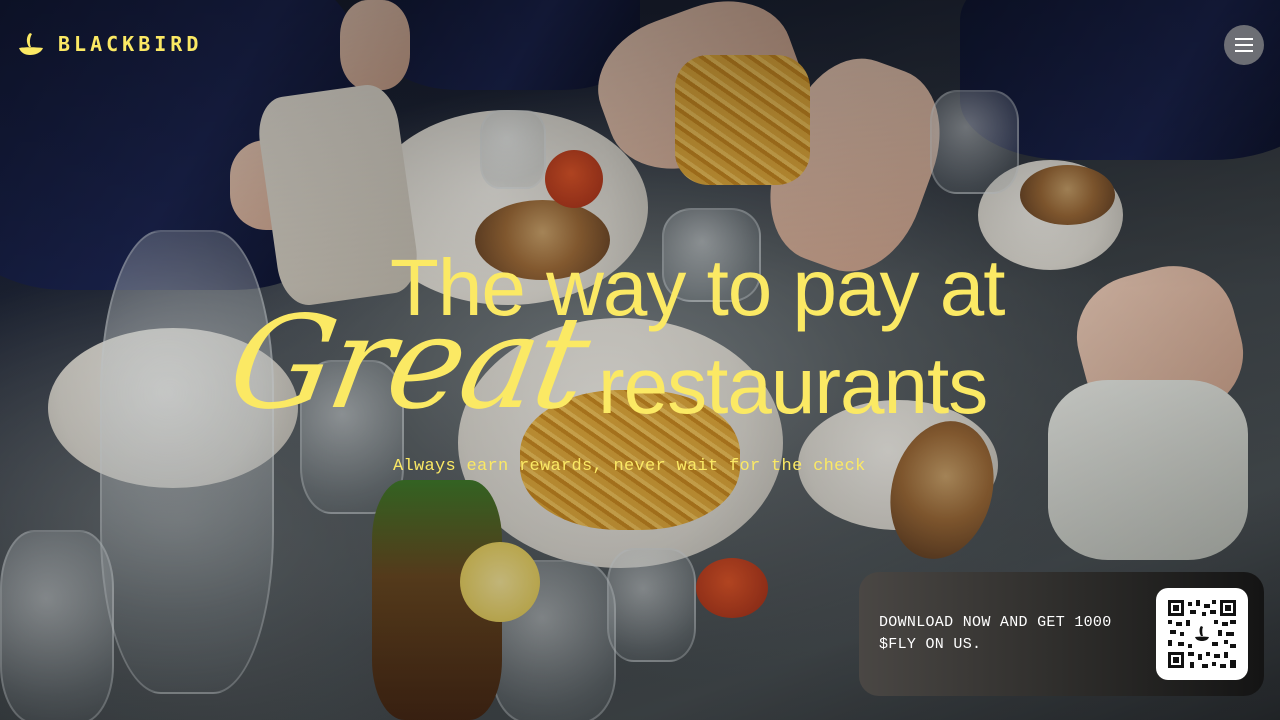 This screenshot has height=720, width=1280. I want to click on blackbird-logo-icon, so click(31, 44).